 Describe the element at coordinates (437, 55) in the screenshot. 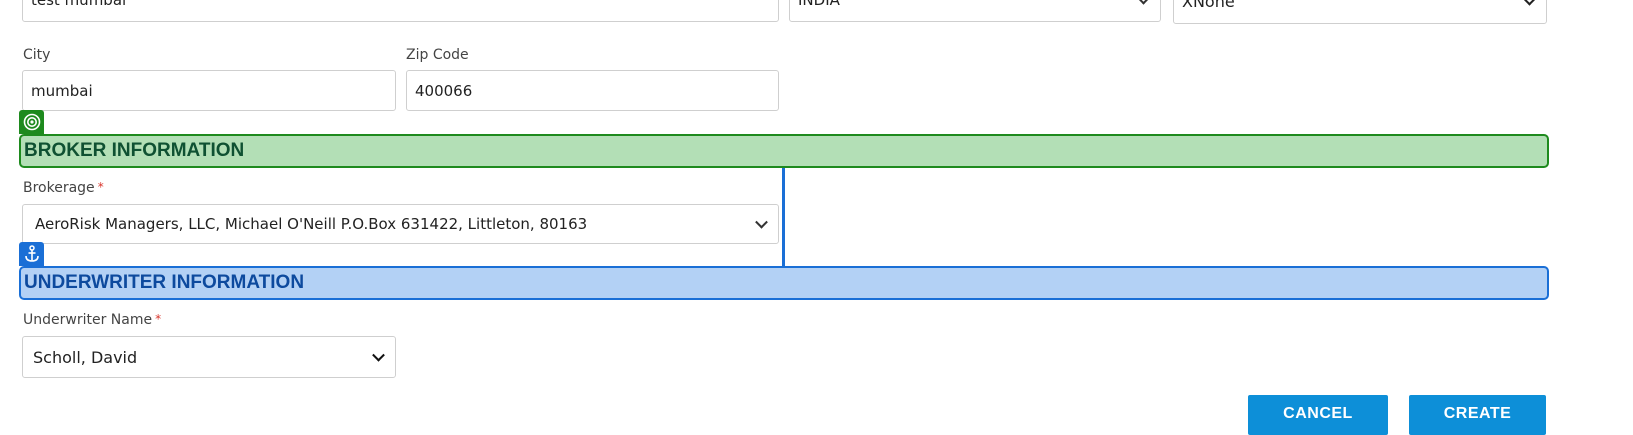

I see `zip-code-label: Zip Code` at that location.